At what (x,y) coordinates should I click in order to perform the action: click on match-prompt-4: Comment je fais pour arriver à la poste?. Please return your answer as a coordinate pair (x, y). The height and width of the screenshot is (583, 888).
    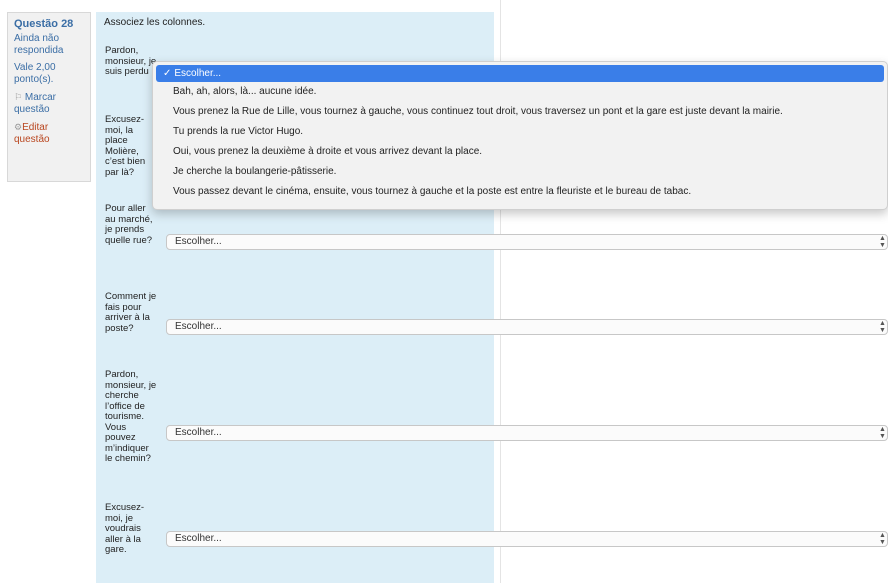
    Looking at the image, I should click on (131, 312).